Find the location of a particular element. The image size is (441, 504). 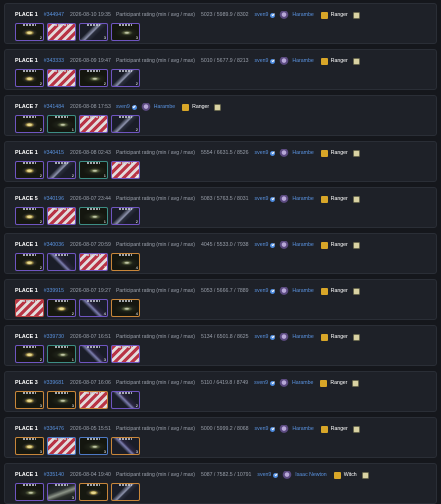

match-id-link: #340036 is located at coordinates (54, 245).